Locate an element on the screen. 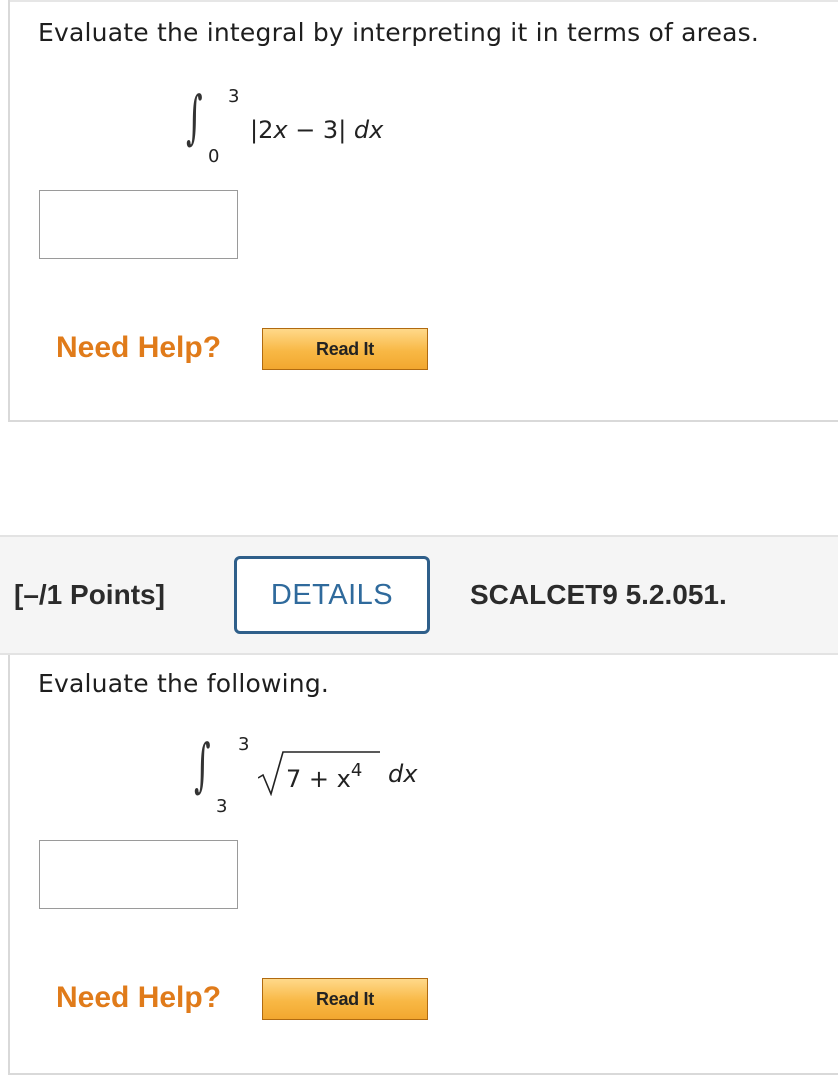 The height and width of the screenshot is (1082, 838). details-button: DETAILS is located at coordinates (332, 595).